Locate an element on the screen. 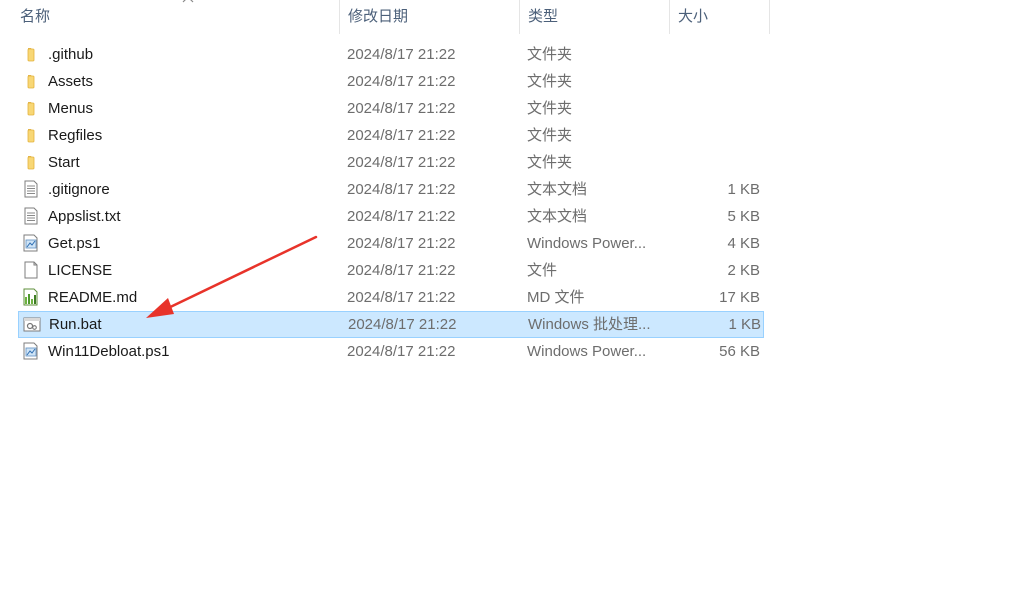  file-type: 文件 is located at coordinates (542, 270).